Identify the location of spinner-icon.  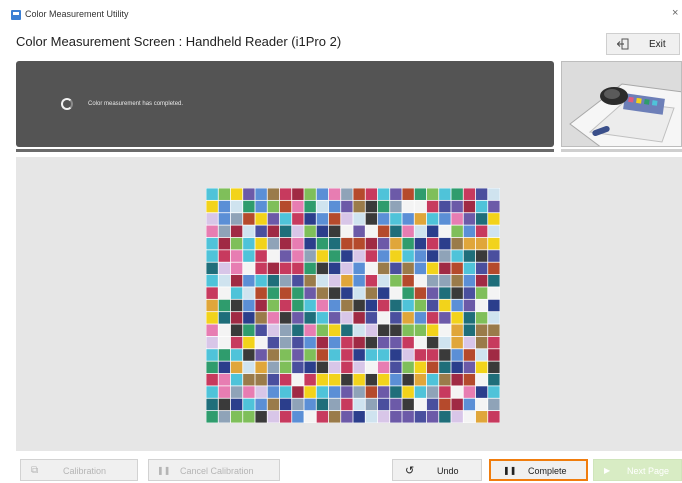
(67, 104).